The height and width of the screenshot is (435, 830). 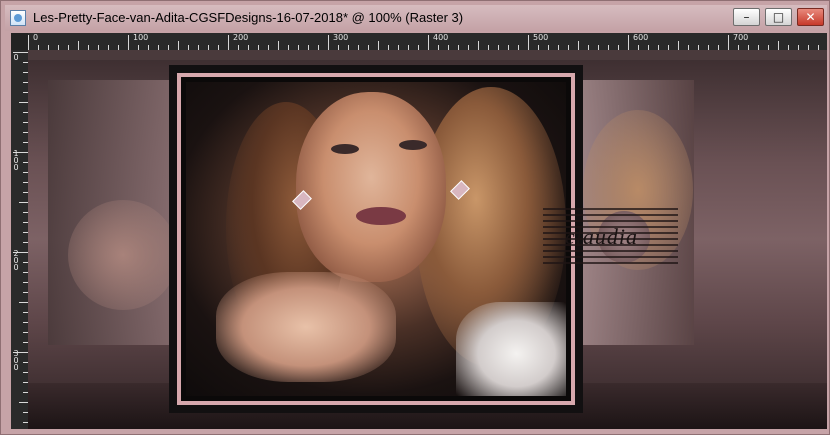 I want to click on hand, so click(x=306, y=327).